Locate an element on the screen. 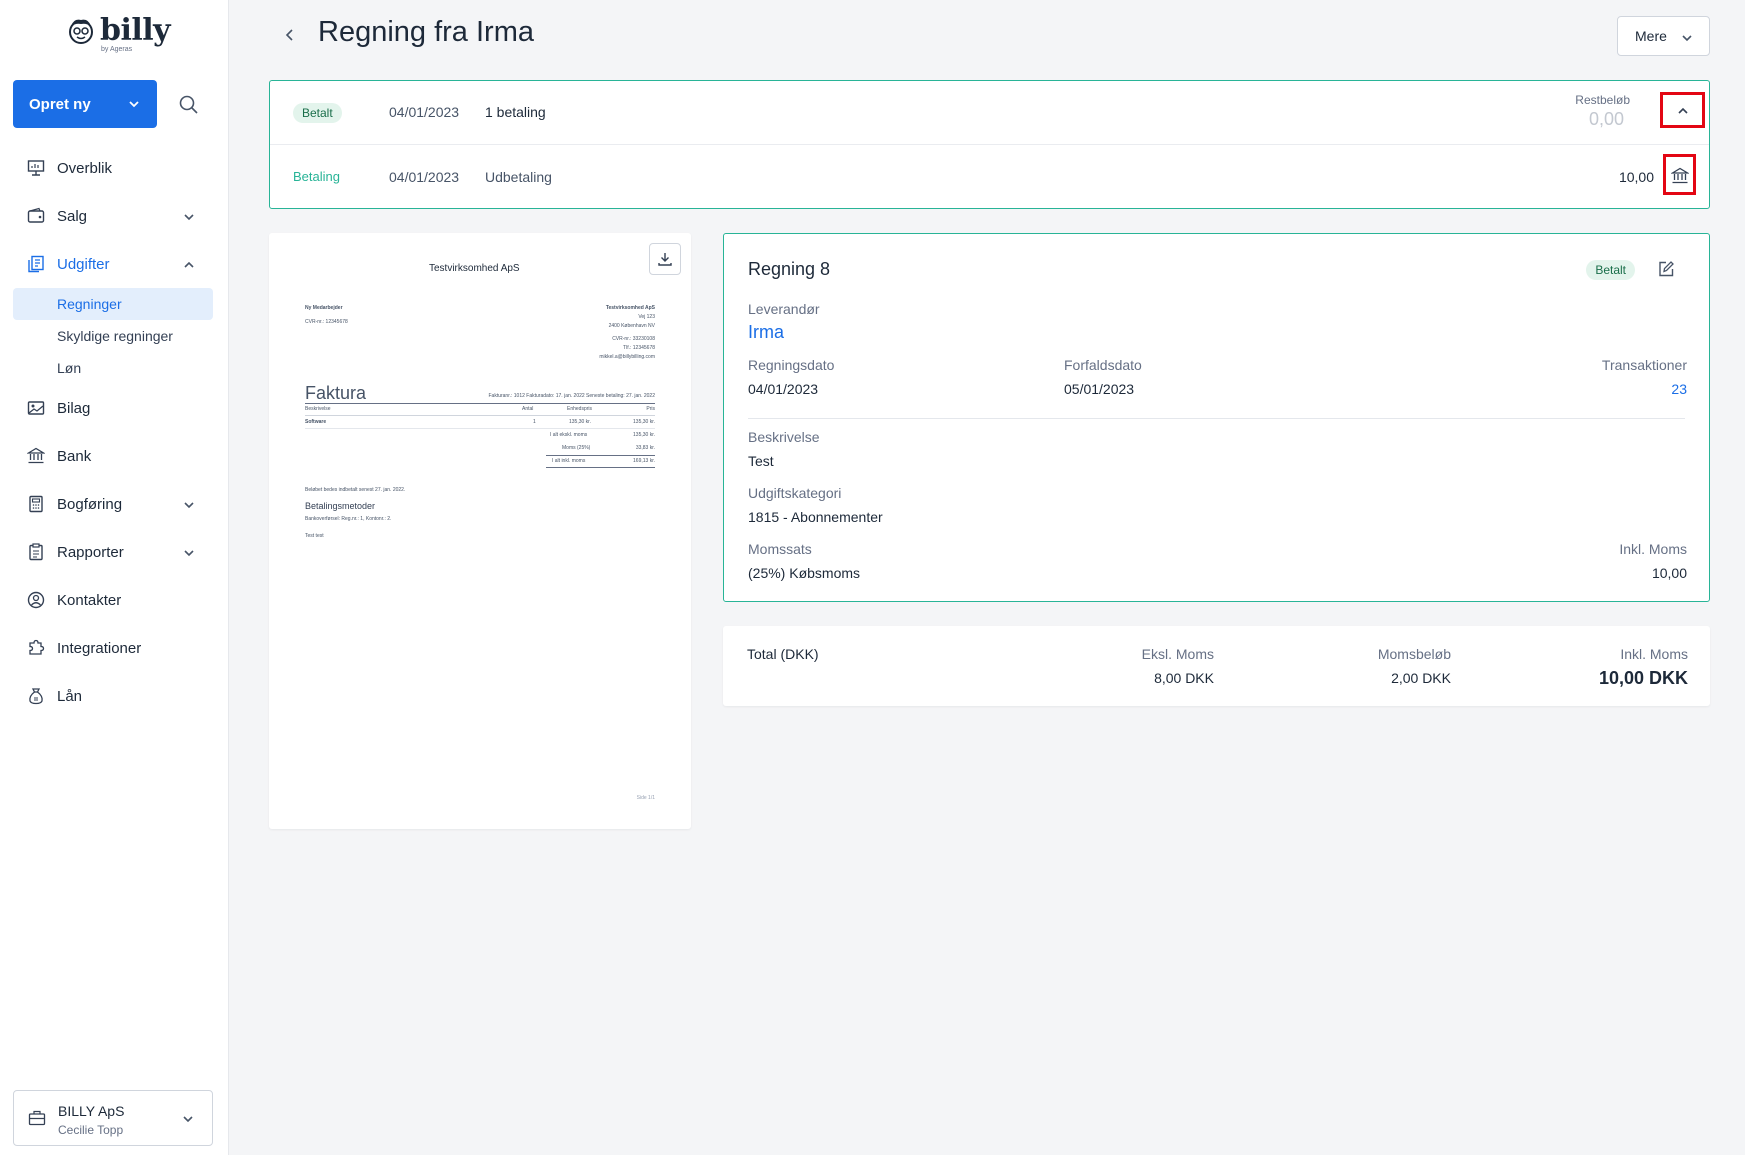 Image resolution: width=1745 pixels, height=1155 pixels. back-arrow-icon is located at coordinates (290, 35).